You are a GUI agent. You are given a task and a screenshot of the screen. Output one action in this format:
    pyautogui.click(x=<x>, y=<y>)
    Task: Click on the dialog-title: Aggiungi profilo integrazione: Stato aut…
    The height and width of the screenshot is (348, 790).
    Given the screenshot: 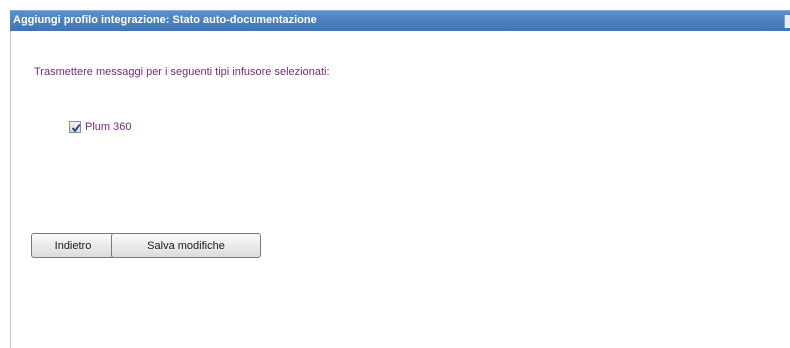 What is the action you would take?
    pyautogui.click(x=165, y=20)
    